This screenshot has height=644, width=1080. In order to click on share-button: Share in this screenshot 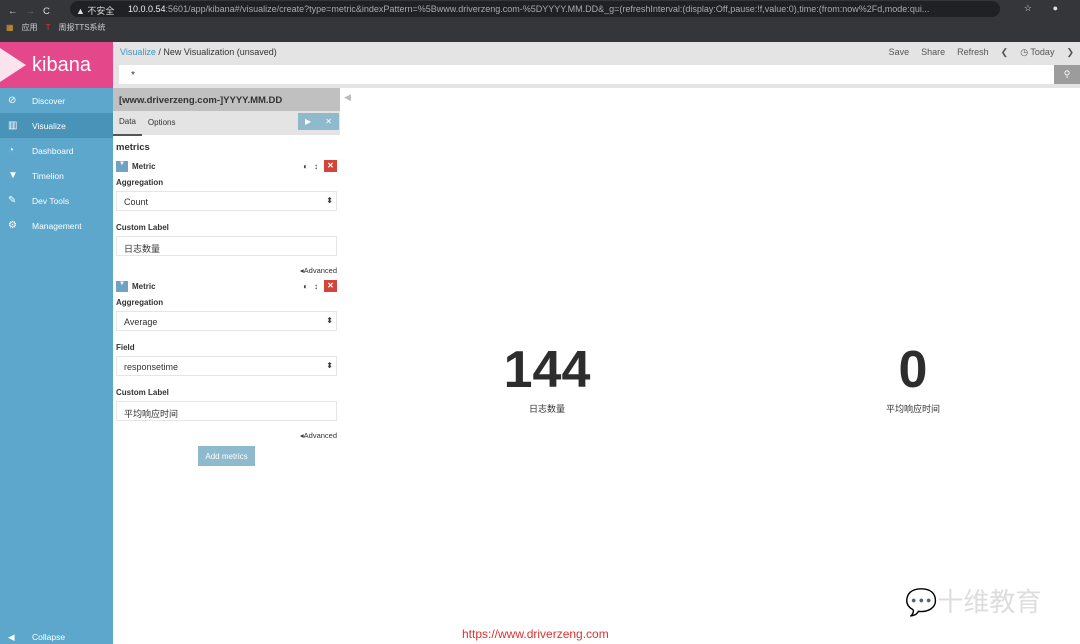, I will do `click(933, 52)`.